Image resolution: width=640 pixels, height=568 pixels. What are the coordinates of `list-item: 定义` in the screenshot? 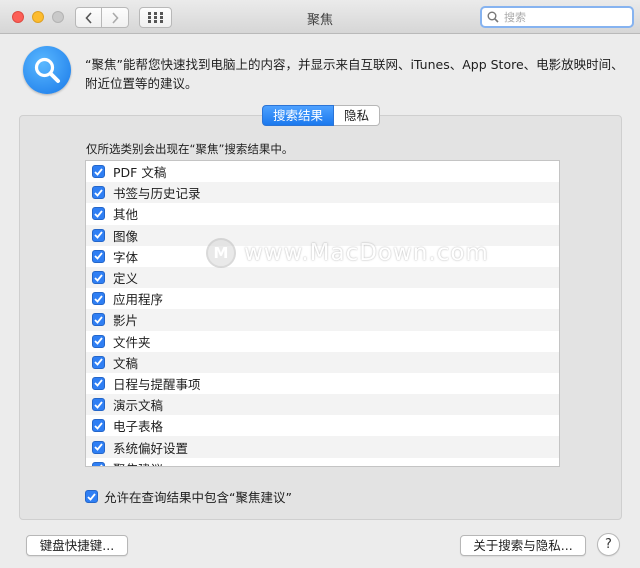 It's located at (322, 277).